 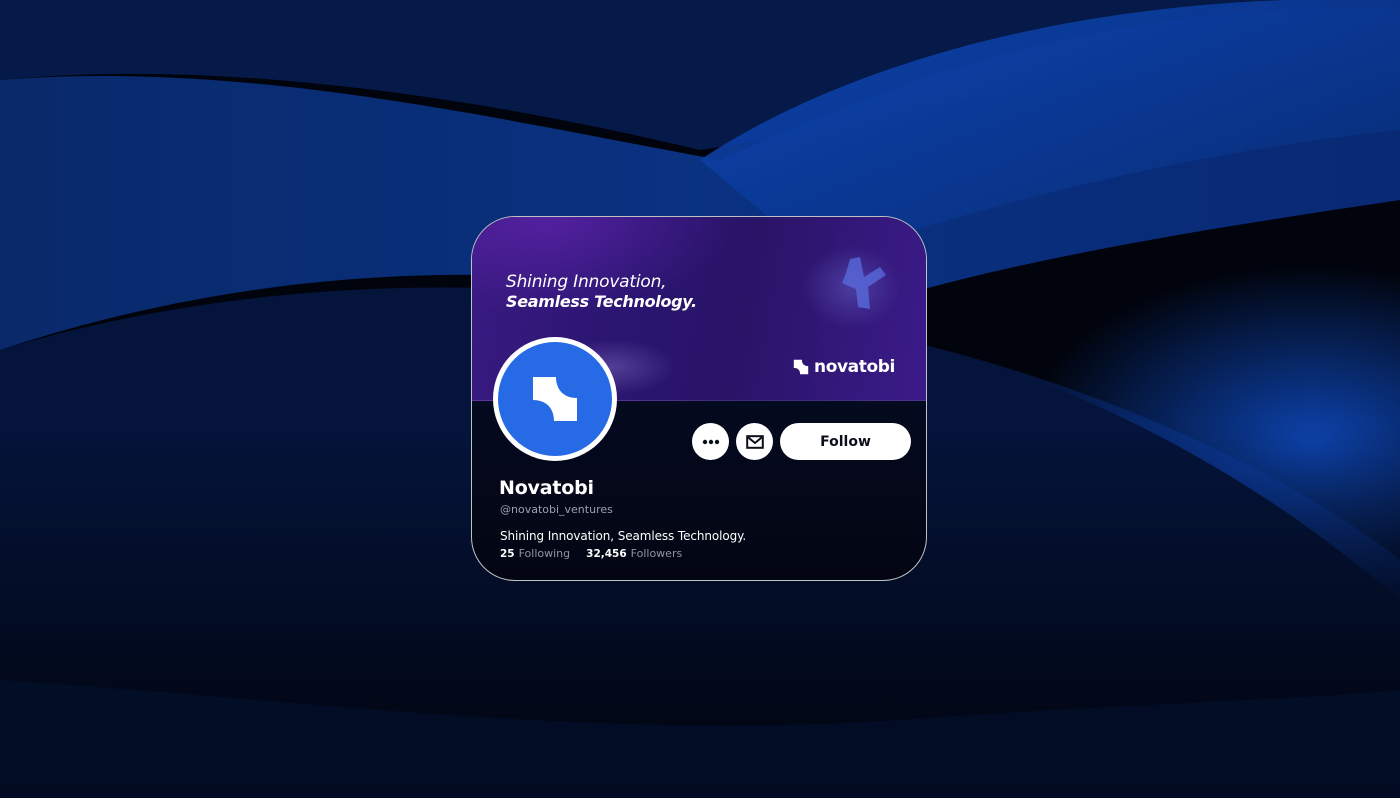 I want to click on profile-handle: @novatobi_ventures, so click(x=556, y=509).